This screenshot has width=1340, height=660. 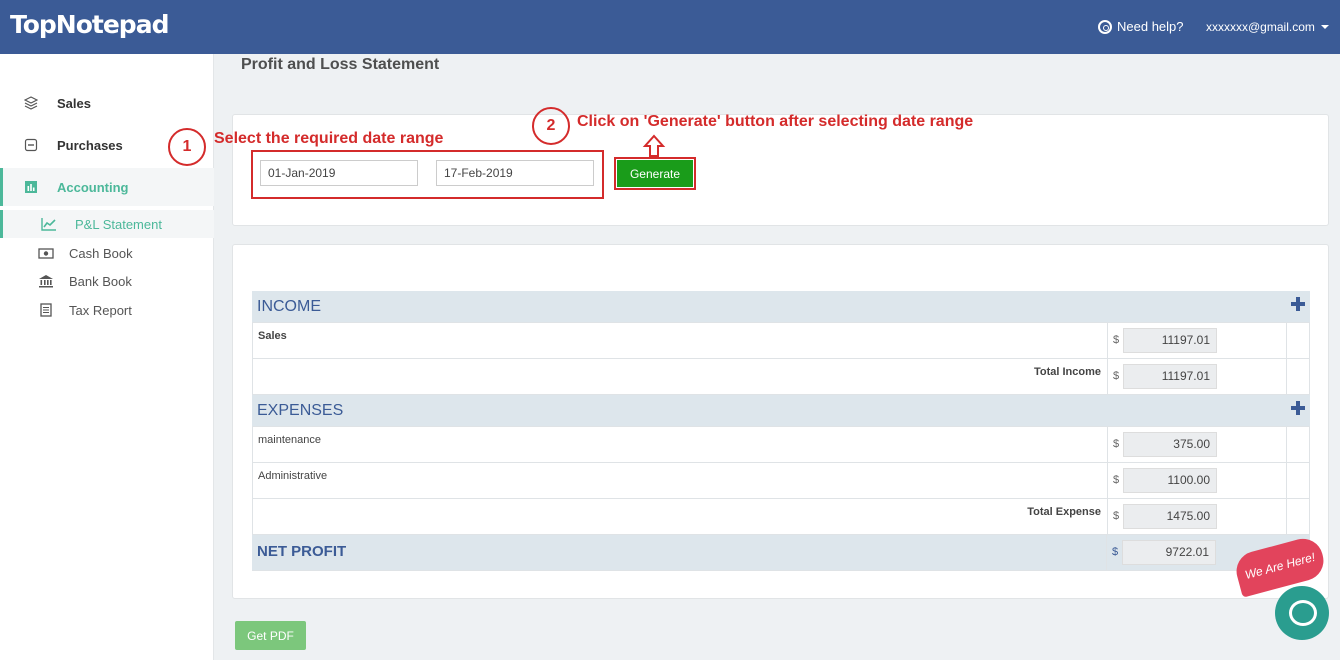 I want to click on sidebar-subitem-cash-book: Cash Book, so click(x=107, y=253).